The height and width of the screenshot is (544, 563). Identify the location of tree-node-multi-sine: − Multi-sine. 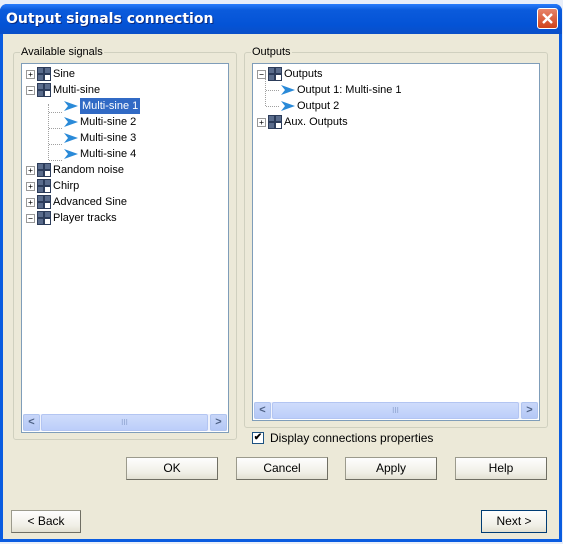
(63, 90).